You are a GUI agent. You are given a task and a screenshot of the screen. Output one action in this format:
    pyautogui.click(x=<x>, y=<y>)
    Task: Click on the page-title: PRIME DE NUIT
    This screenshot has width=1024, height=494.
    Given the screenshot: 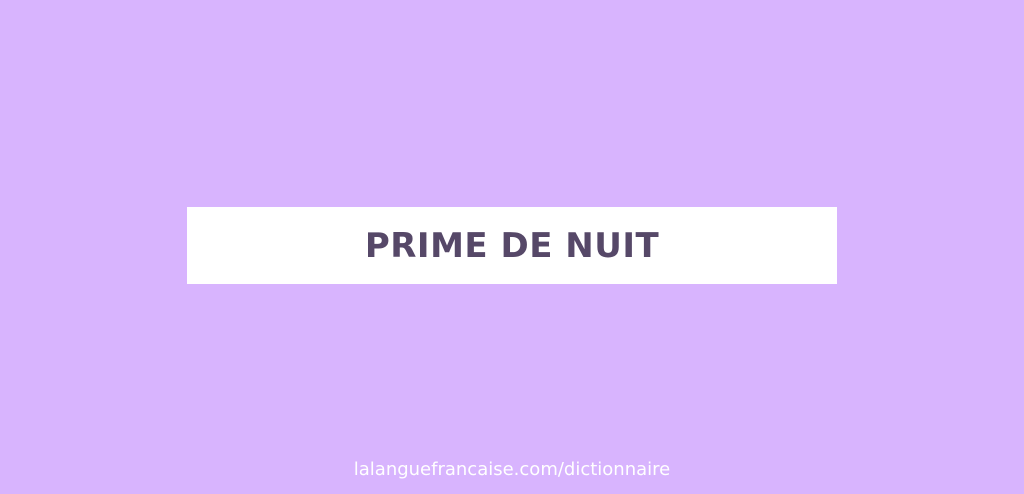 What is the action you would take?
    pyautogui.click(x=512, y=245)
    